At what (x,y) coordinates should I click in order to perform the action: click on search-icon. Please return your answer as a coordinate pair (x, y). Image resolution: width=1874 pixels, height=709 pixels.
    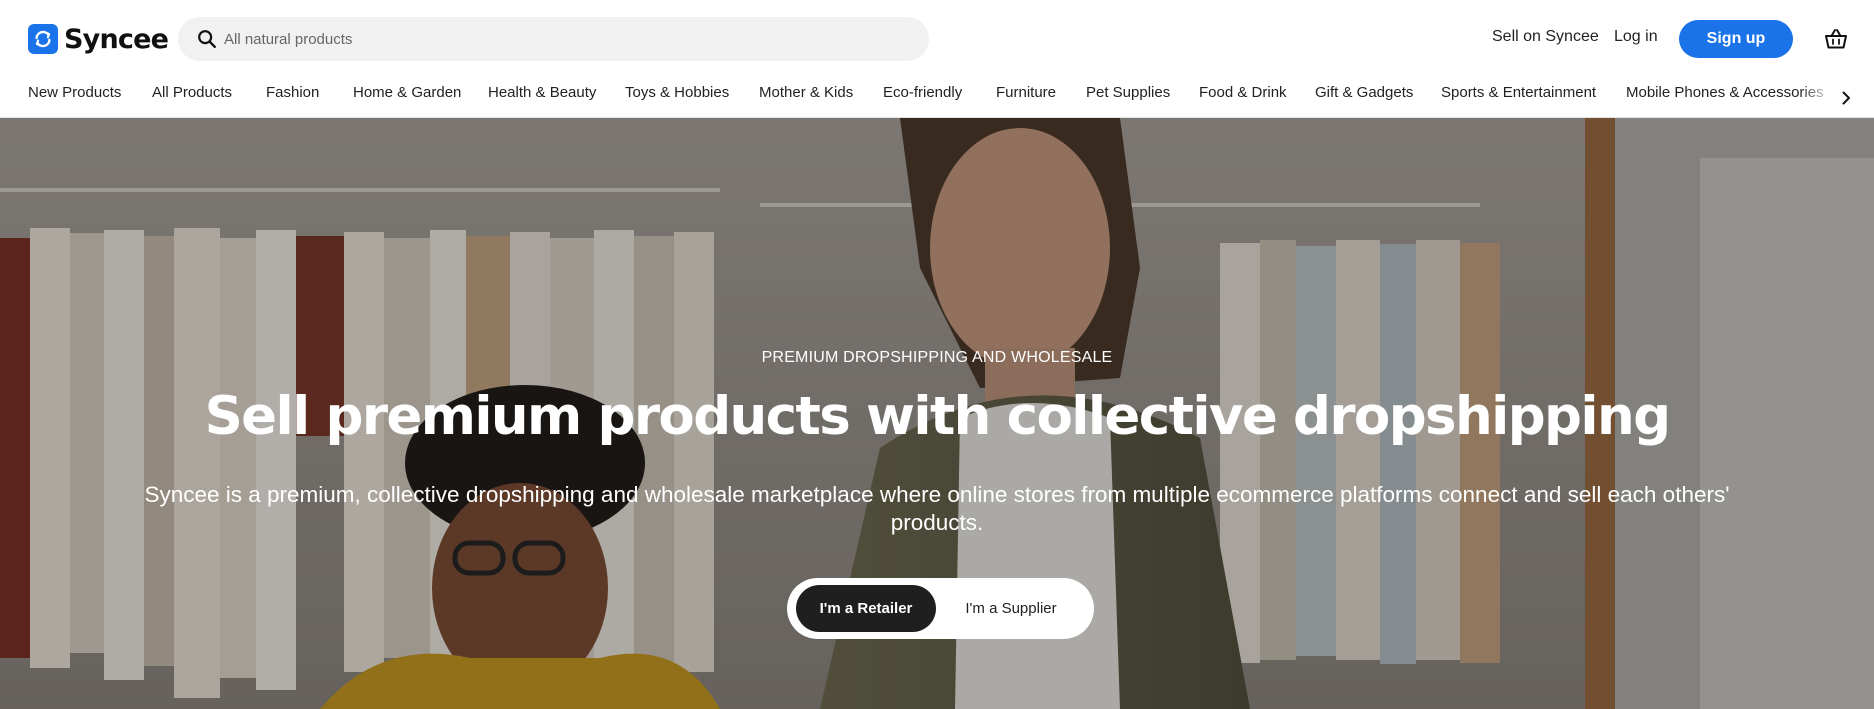
    Looking at the image, I should click on (207, 39).